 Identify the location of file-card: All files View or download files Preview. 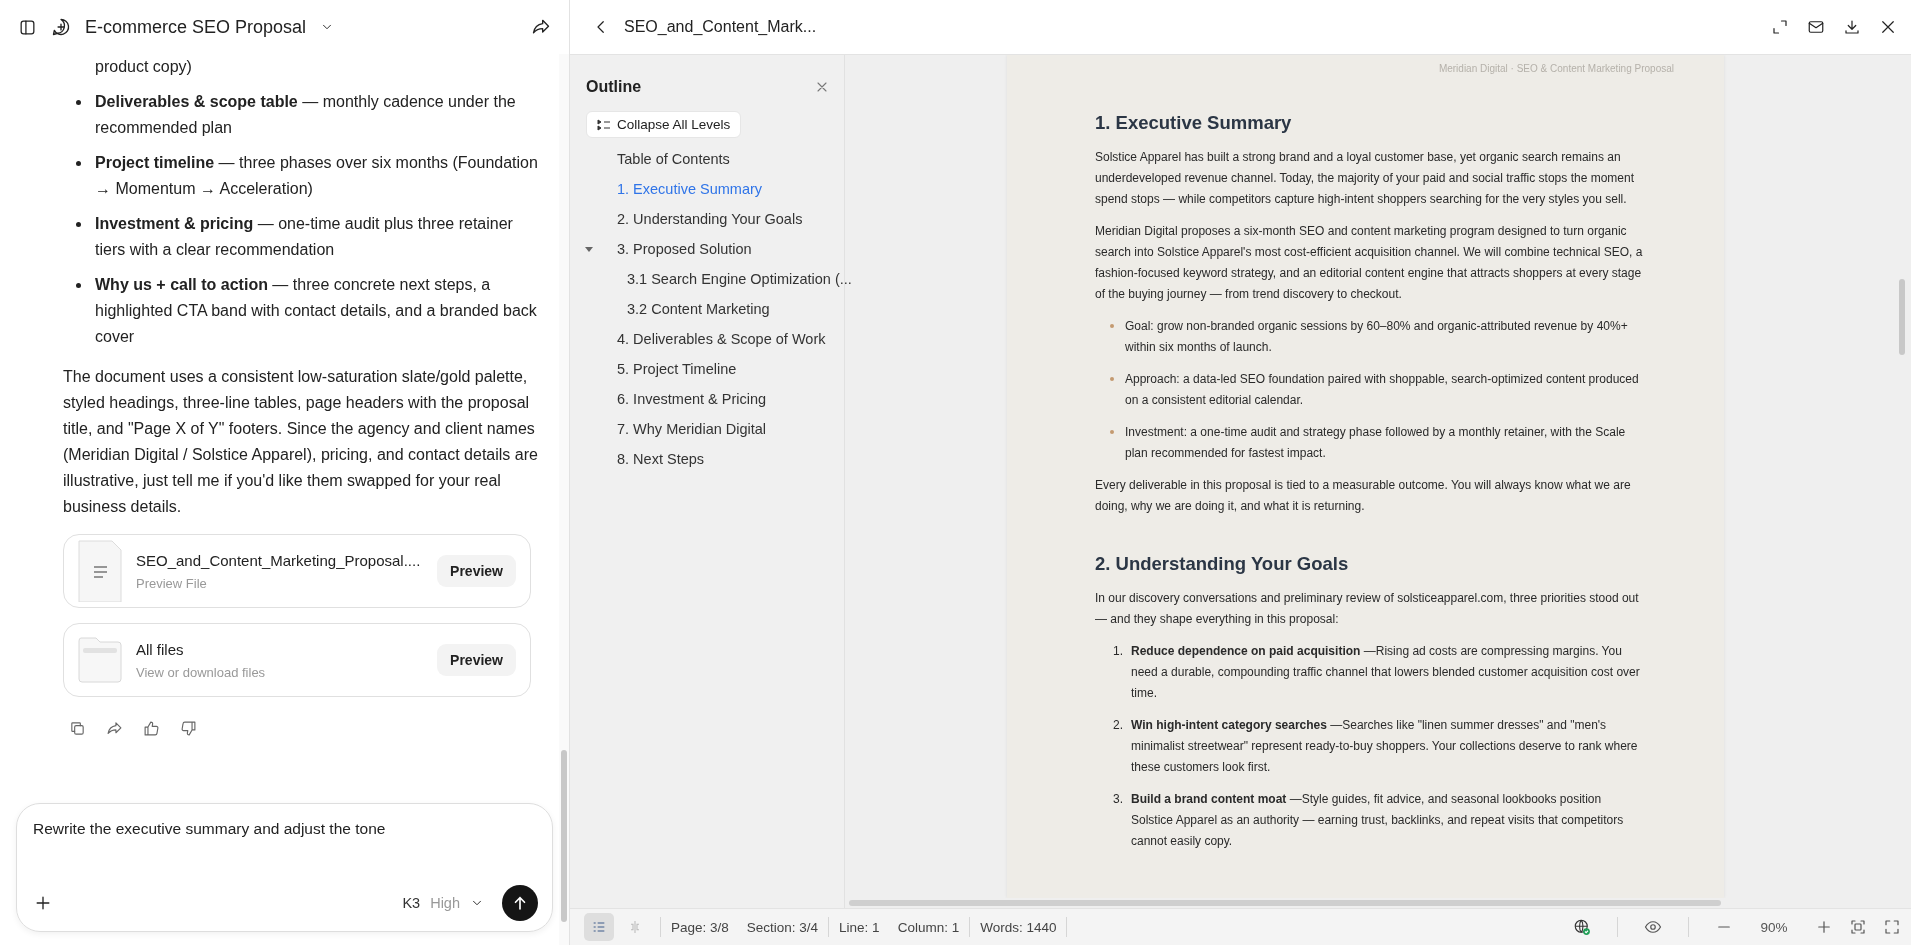
(297, 660).